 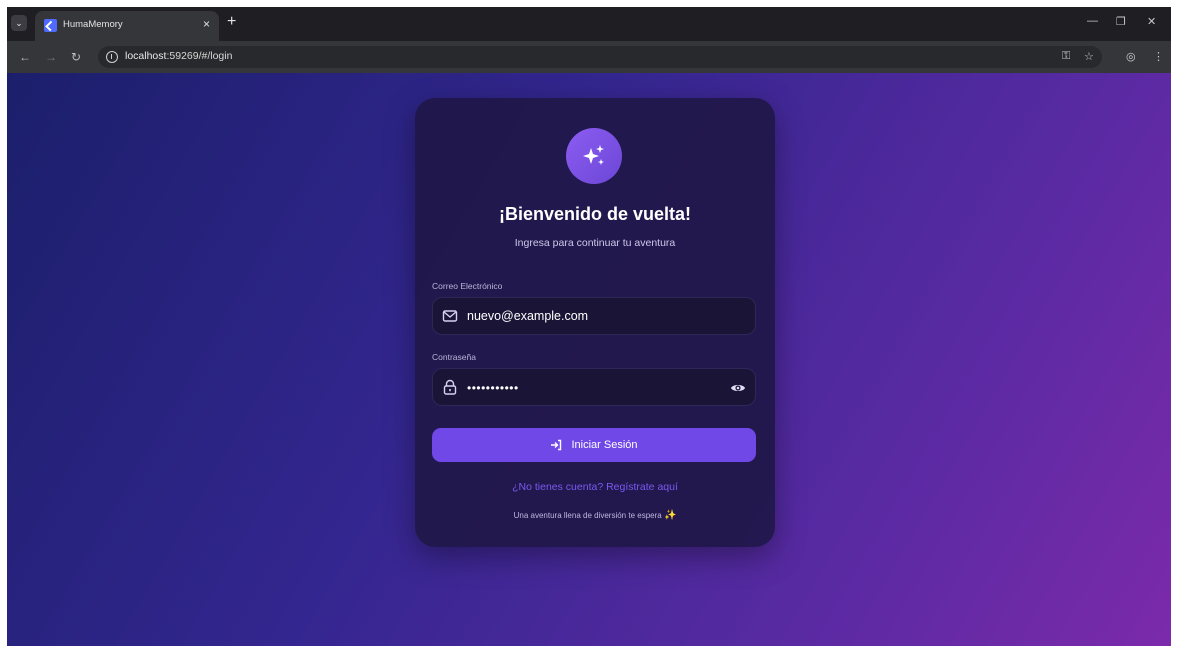 What do you see at coordinates (1092, 21) in the screenshot?
I see `minimize-button: —` at bounding box center [1092, 21].